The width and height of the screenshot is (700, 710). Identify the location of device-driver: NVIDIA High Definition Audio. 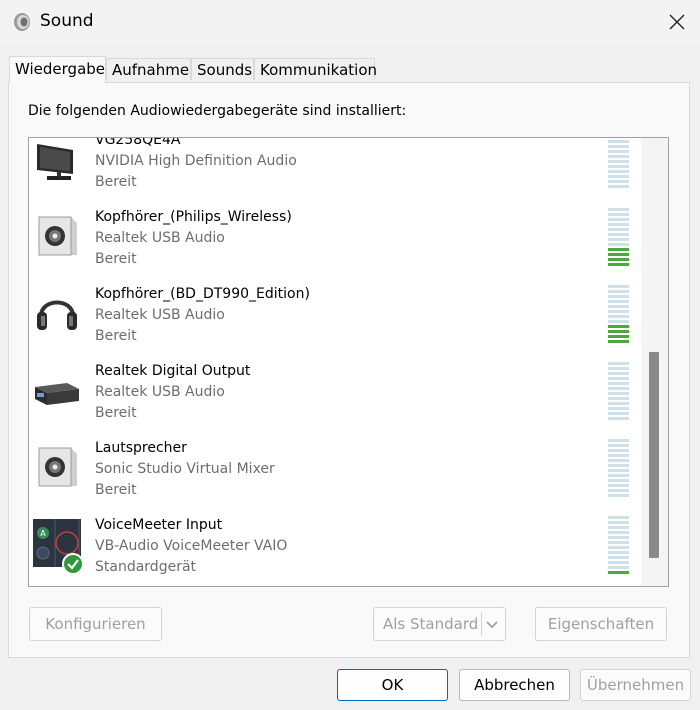
(196, 161).